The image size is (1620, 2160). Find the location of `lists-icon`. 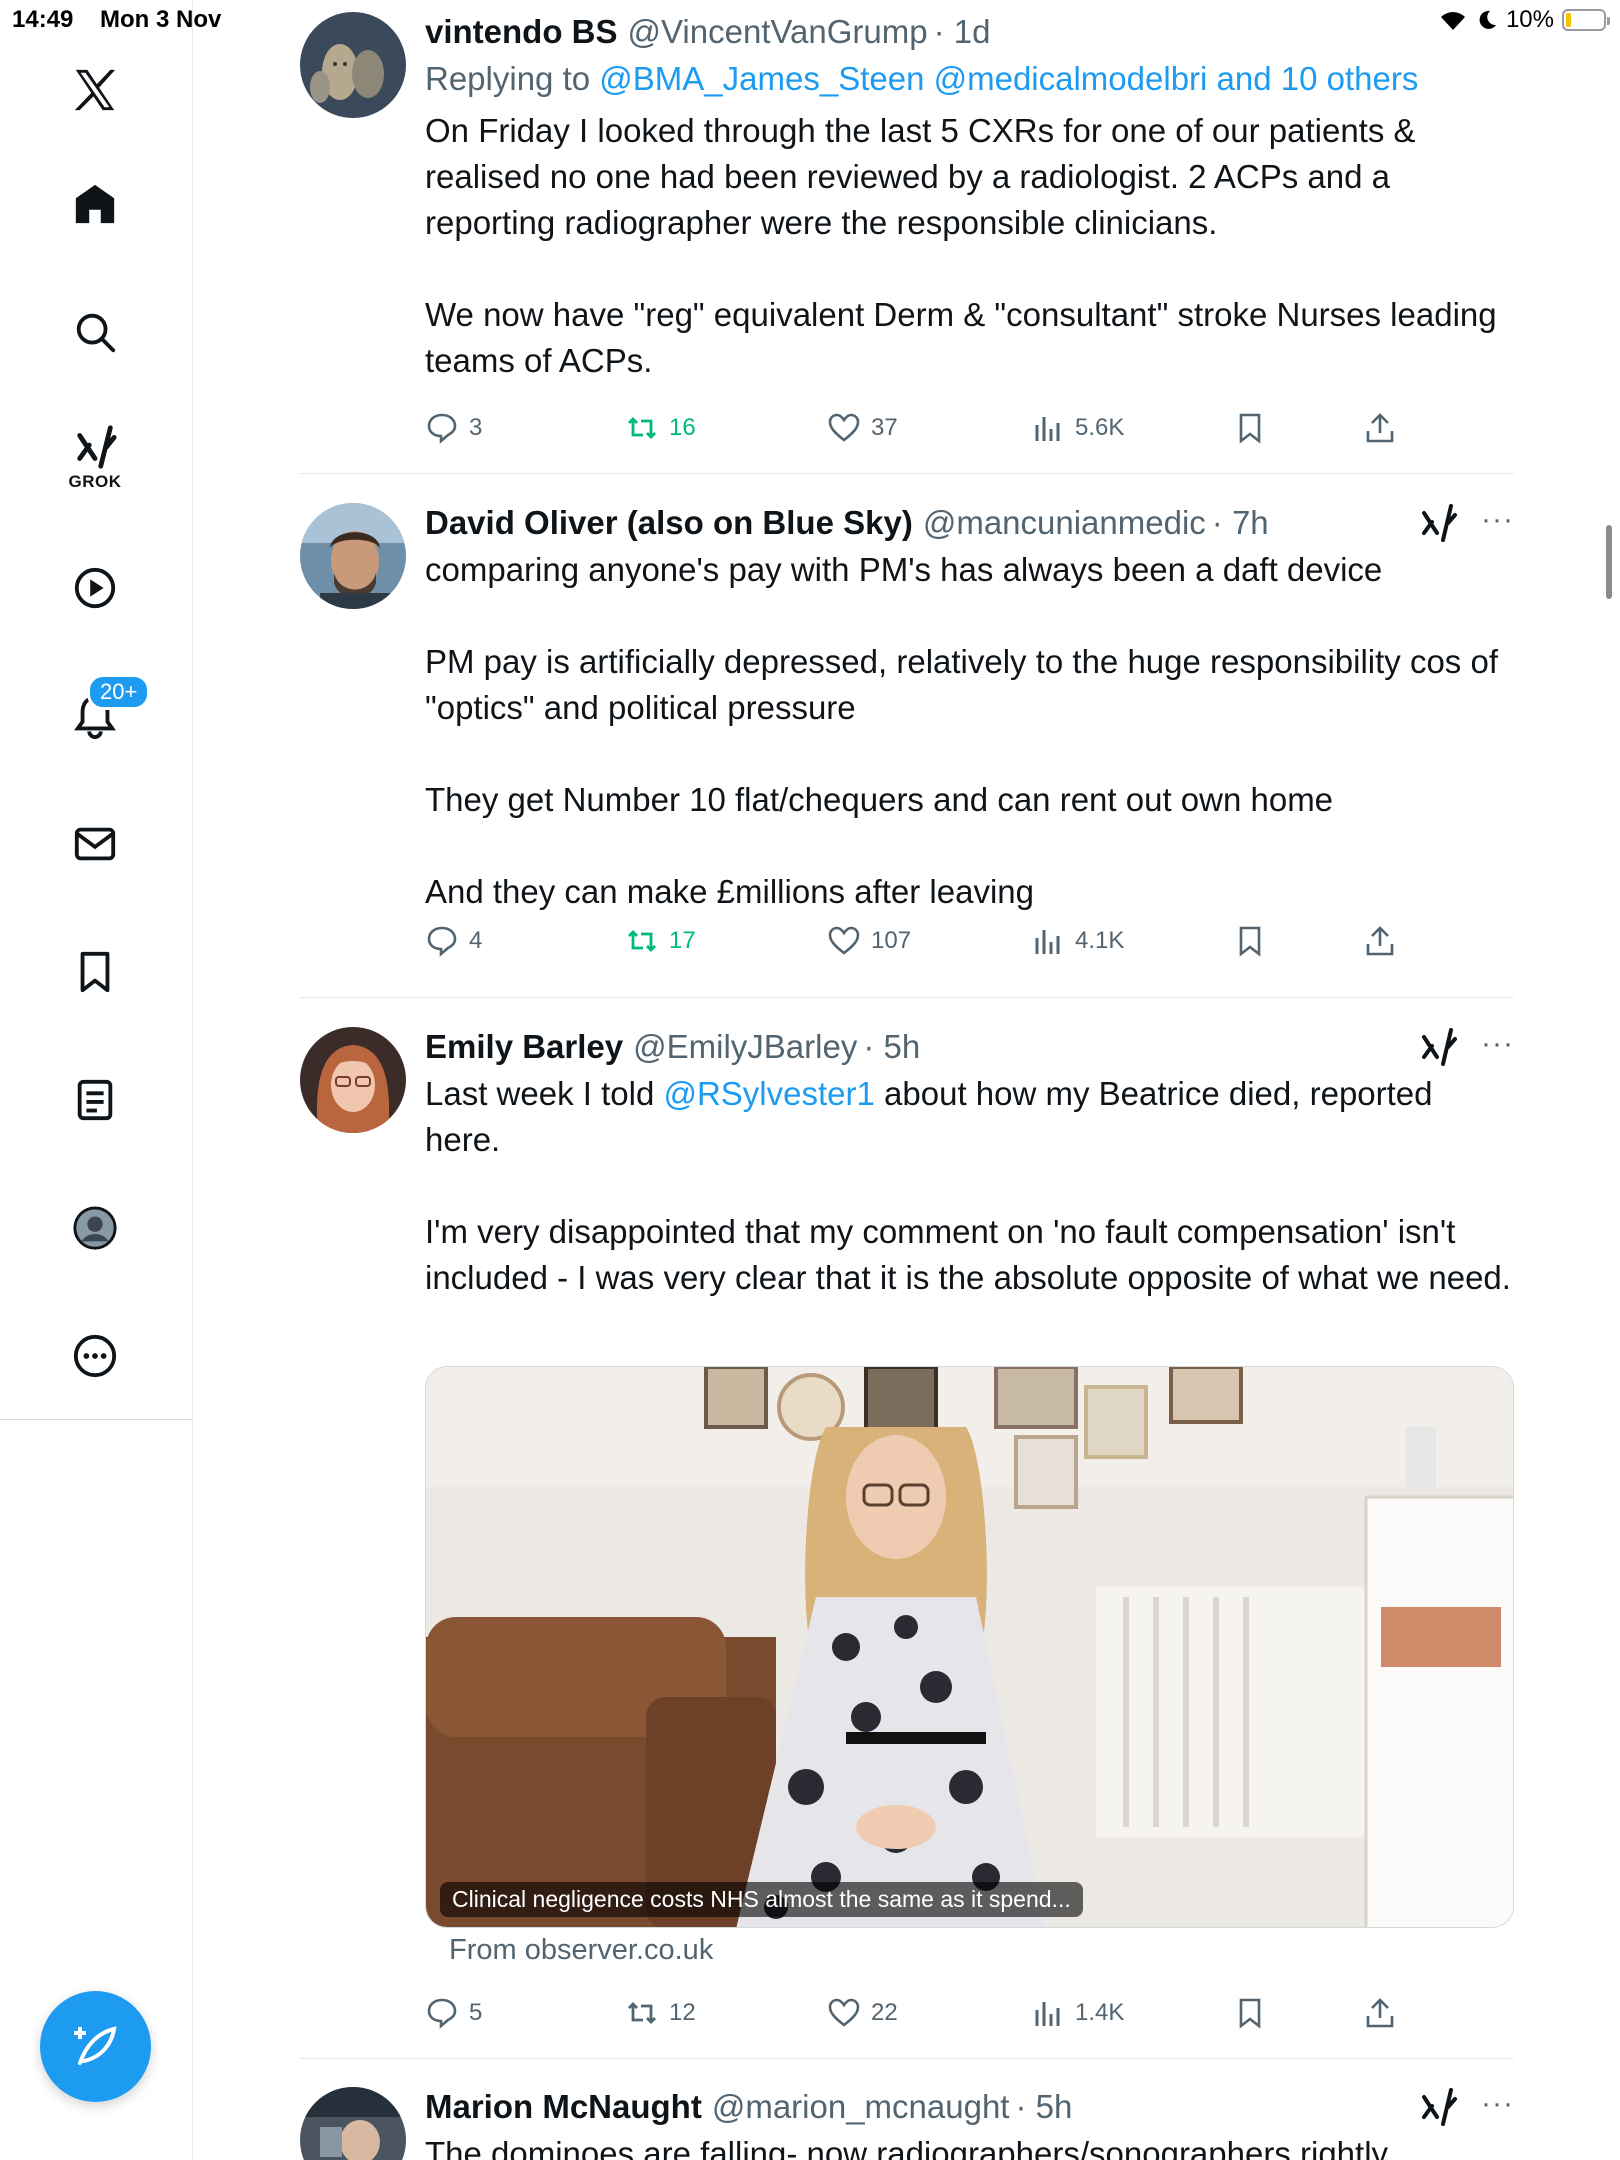

lists-icon is located at coordinates (95, 1100).